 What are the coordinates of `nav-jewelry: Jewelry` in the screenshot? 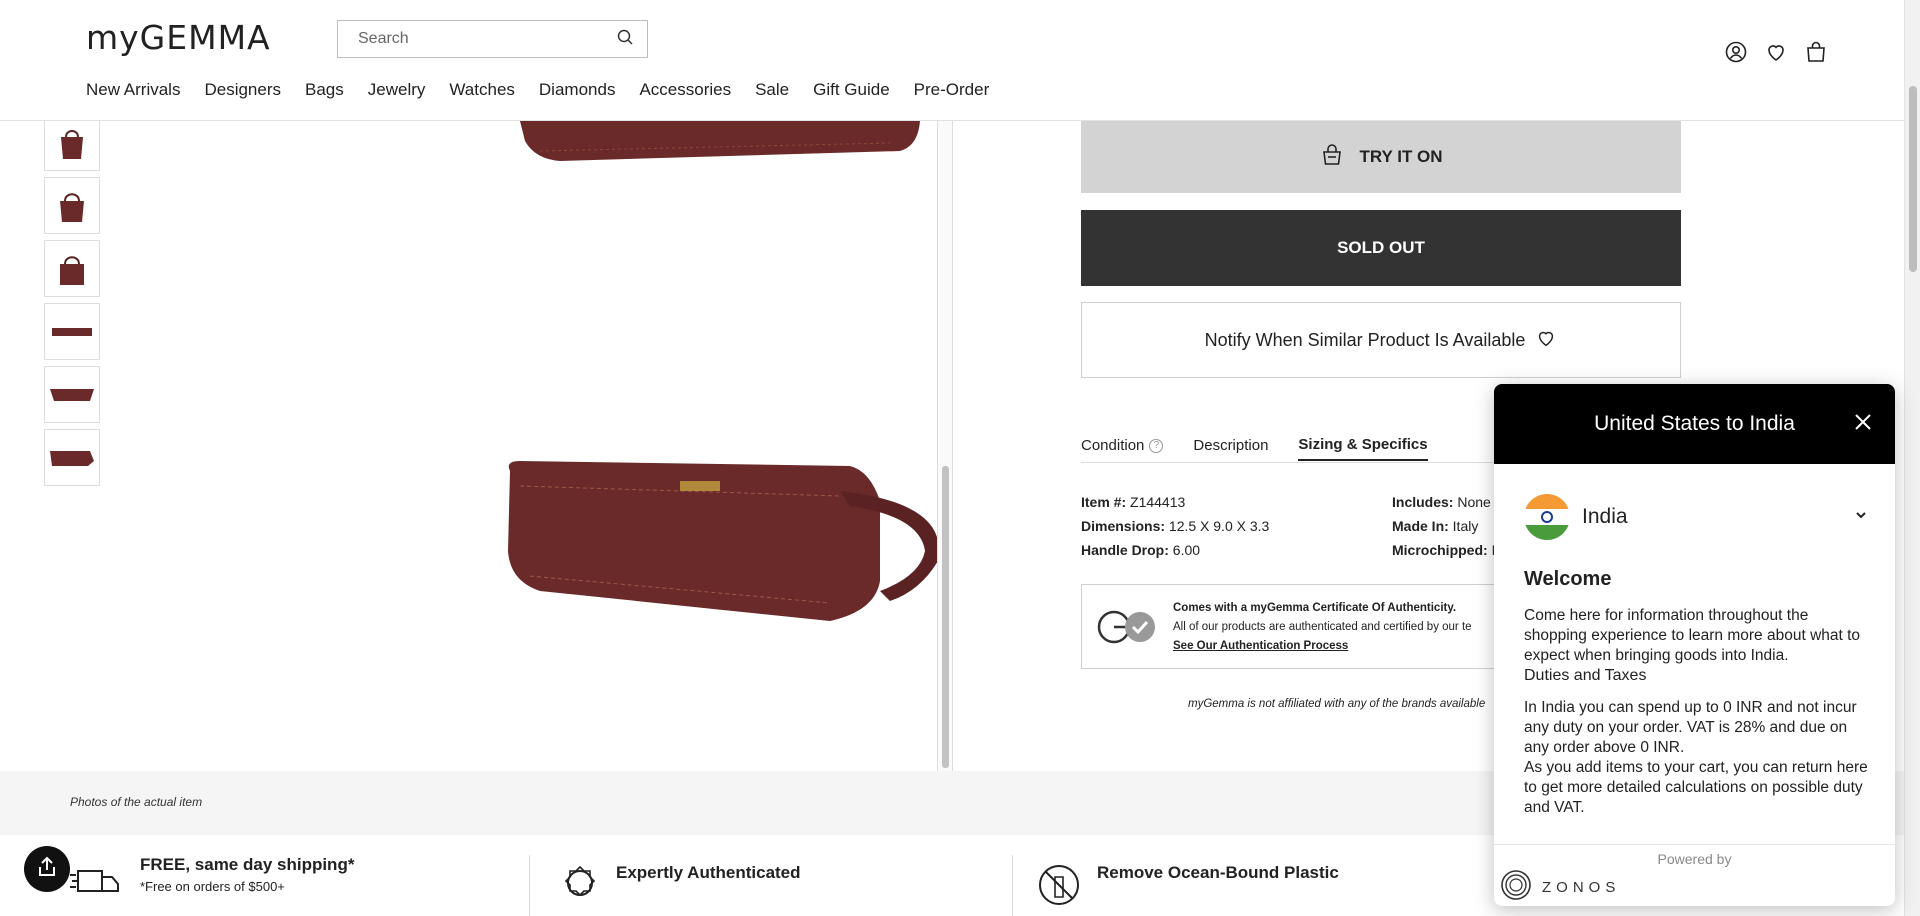 It's located at (397, 90).